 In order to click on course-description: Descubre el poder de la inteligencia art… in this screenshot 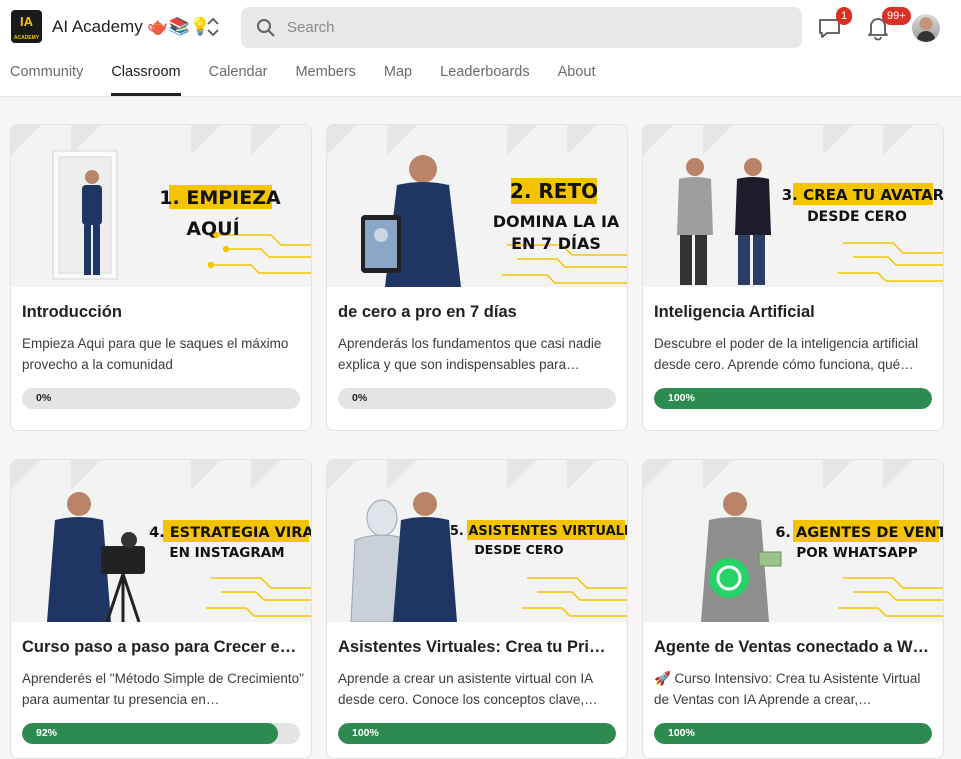, I will do `click(786, 354)`.